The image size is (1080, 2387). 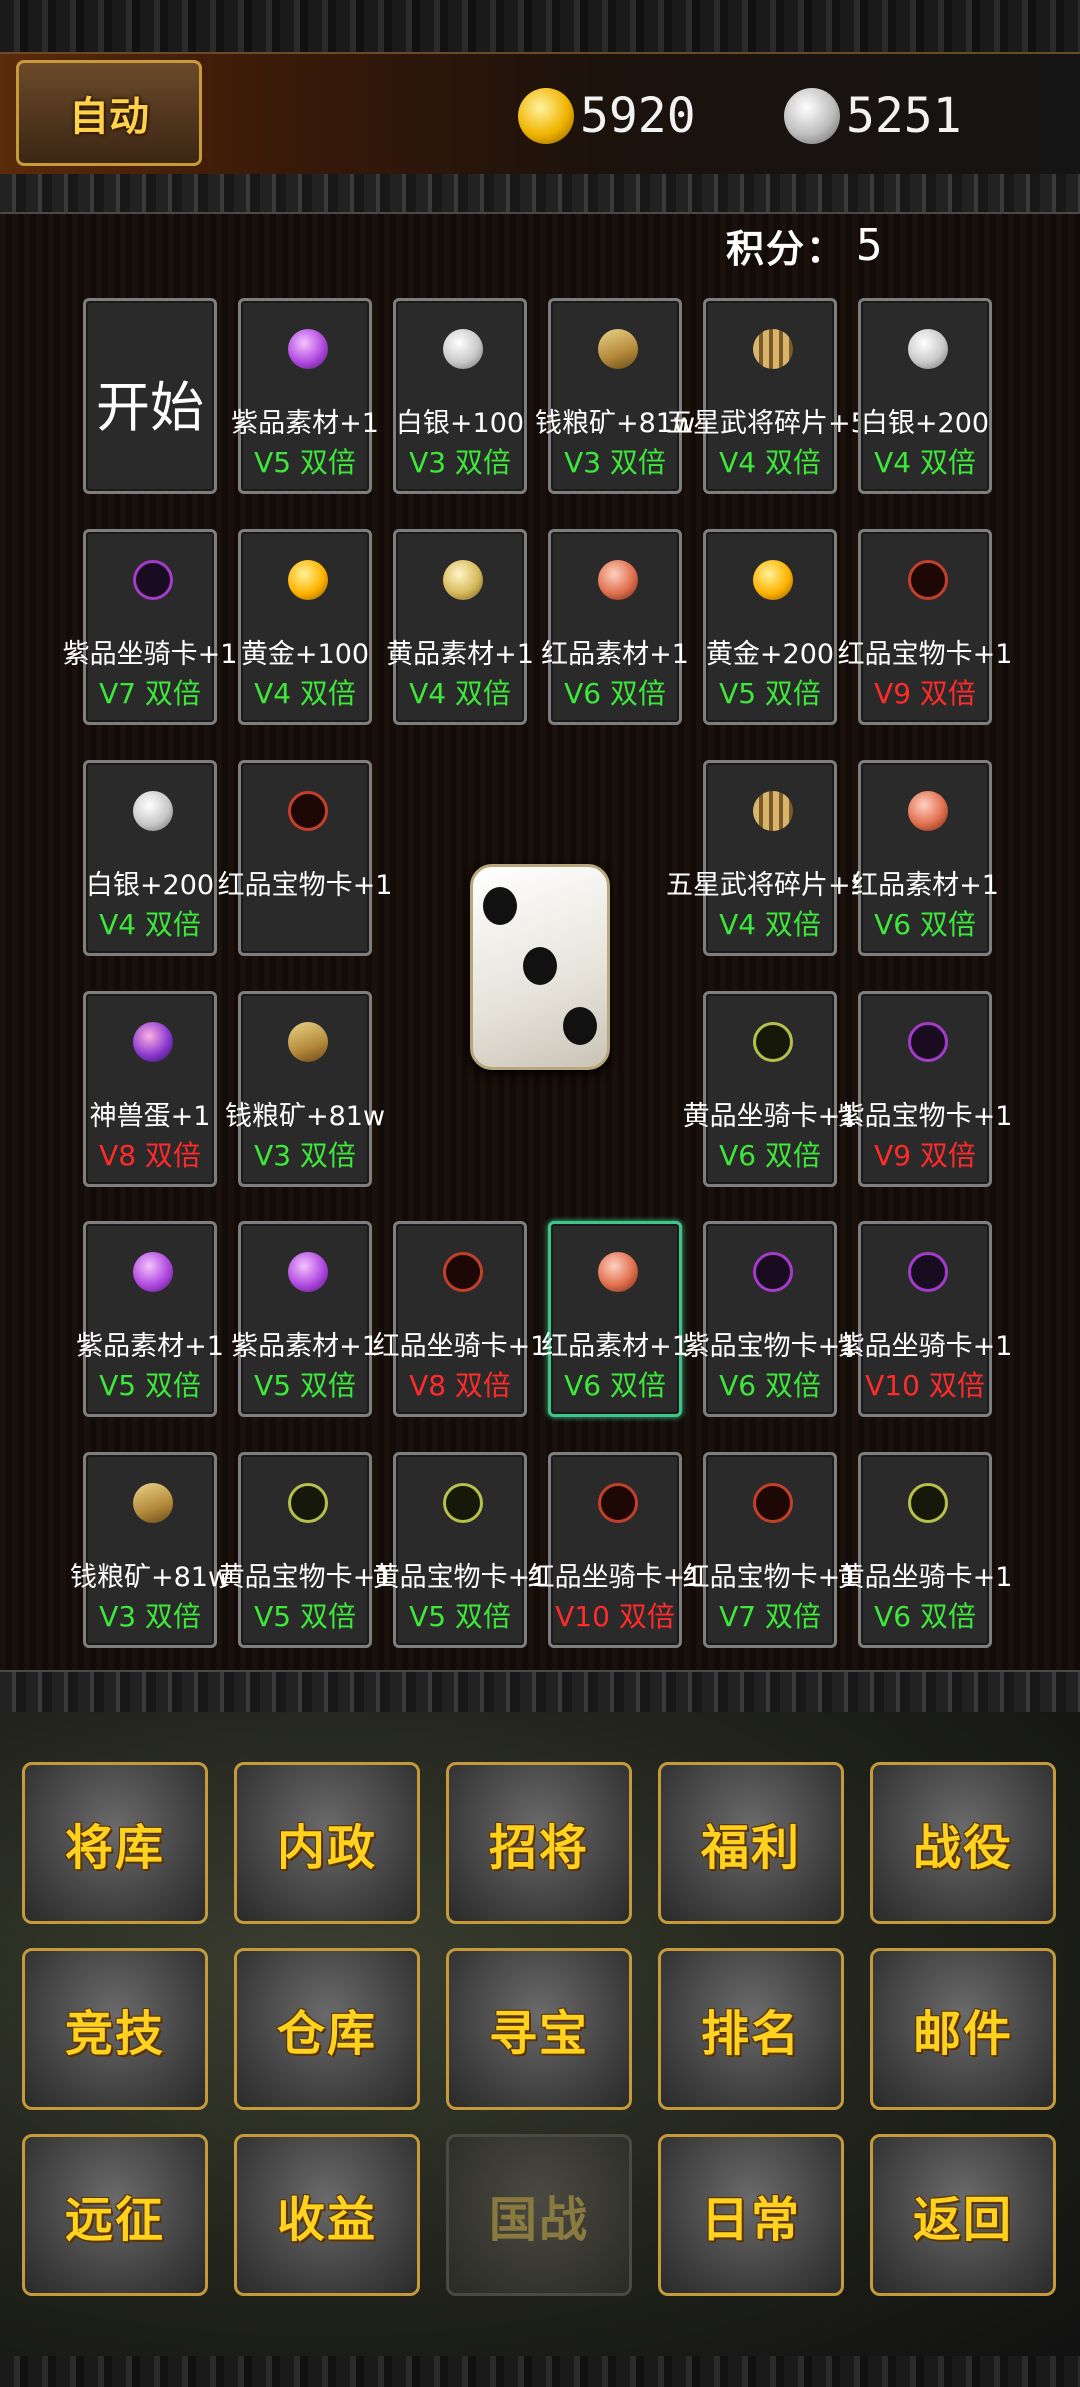 What do you see at coordinates (963, 1843) in the screenshot?
I see `menu-button-campaign: 战役` at bounding box center [963, 1843].